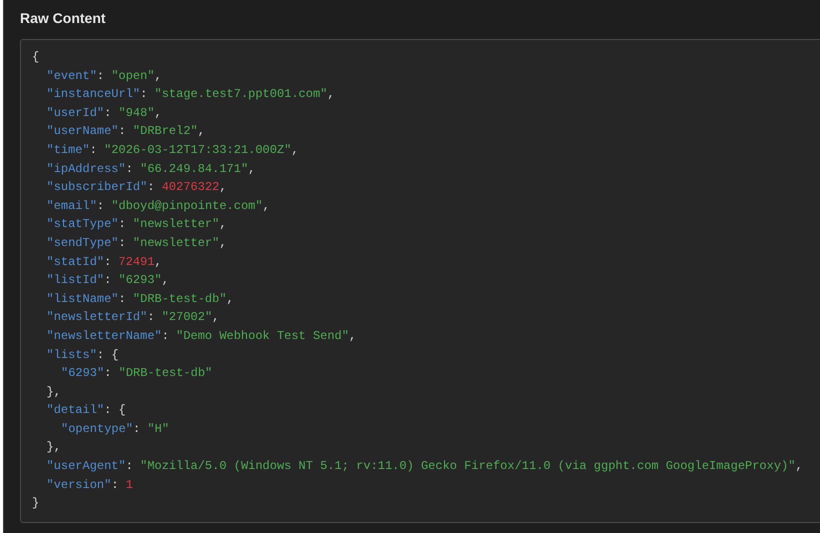 The image size is (820, 533). Describe the element at coordinates (36, 503) in the screenshot. I see `code-line: }` at that location.